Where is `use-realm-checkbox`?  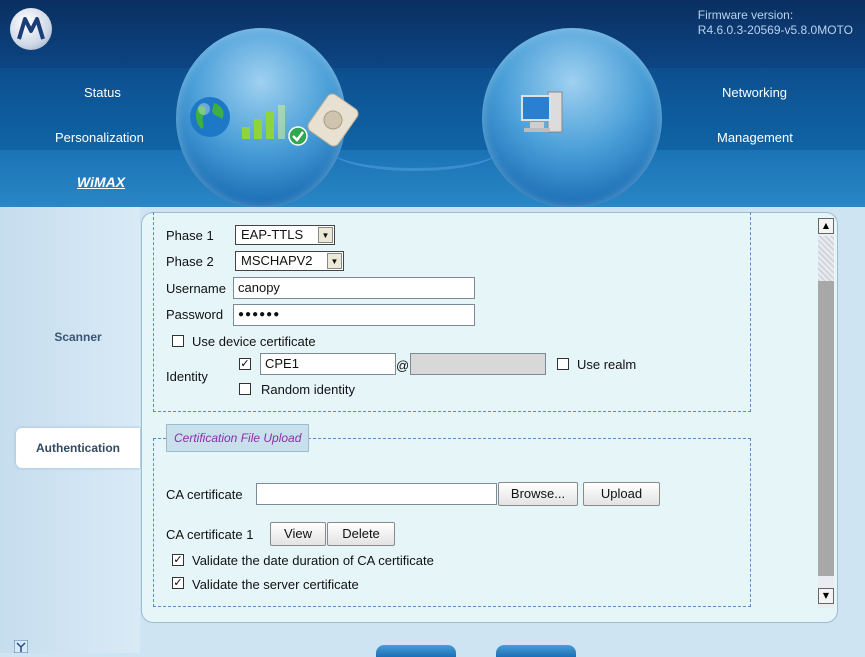
use-realm-checkbox is located at coordinates (563, 364).